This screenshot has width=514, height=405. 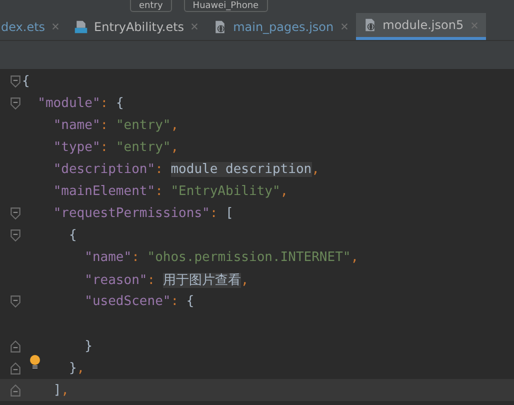 What do you see at coordinates (151, 6) in the screenshot?
I see `module-dropdown: entry` at bounding box center [151, 6].